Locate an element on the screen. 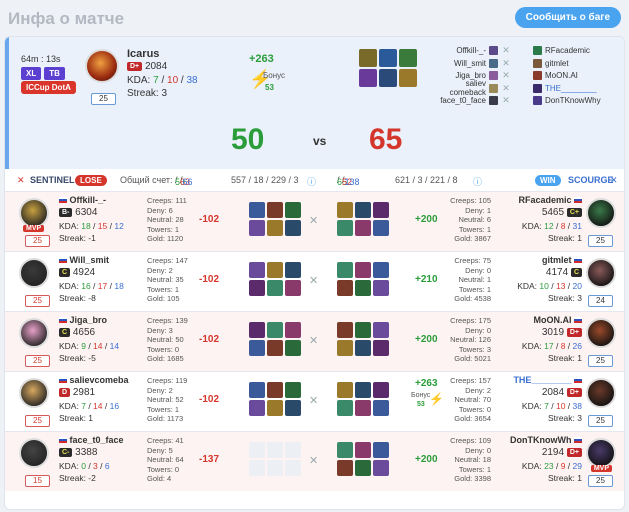  kills: 16 is located at coordinates (86, 286).